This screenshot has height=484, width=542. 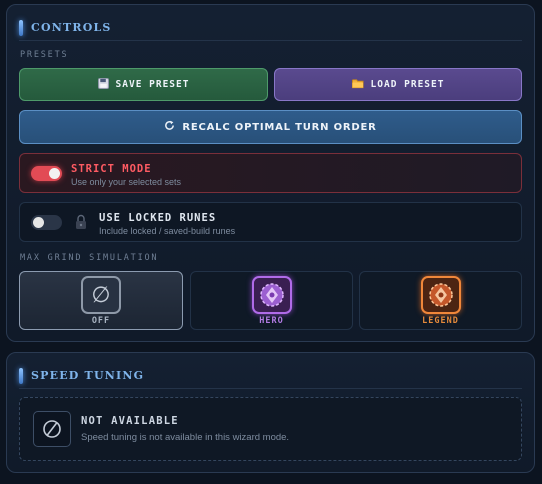 What do you see at coordinates (46, 173) in the screenshot?
I see `strict-mode-toggle` at bounding box center [46, 173].